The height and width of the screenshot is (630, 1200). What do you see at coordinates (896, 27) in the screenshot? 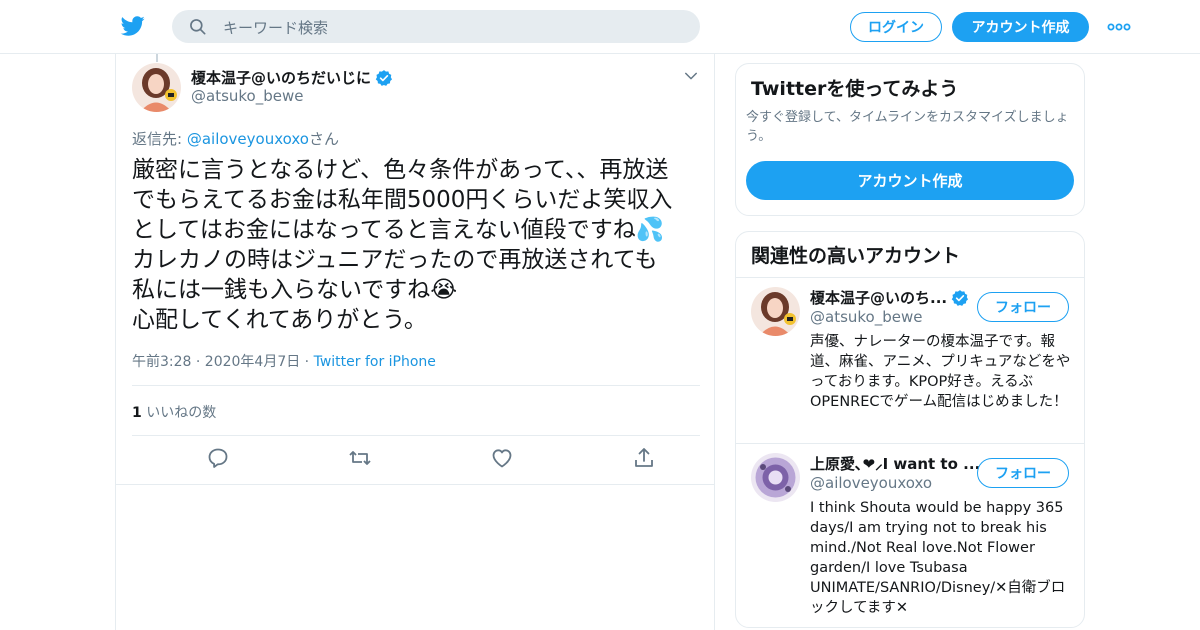
I see `login-button: ログイン` at bounding box center [896, 27].